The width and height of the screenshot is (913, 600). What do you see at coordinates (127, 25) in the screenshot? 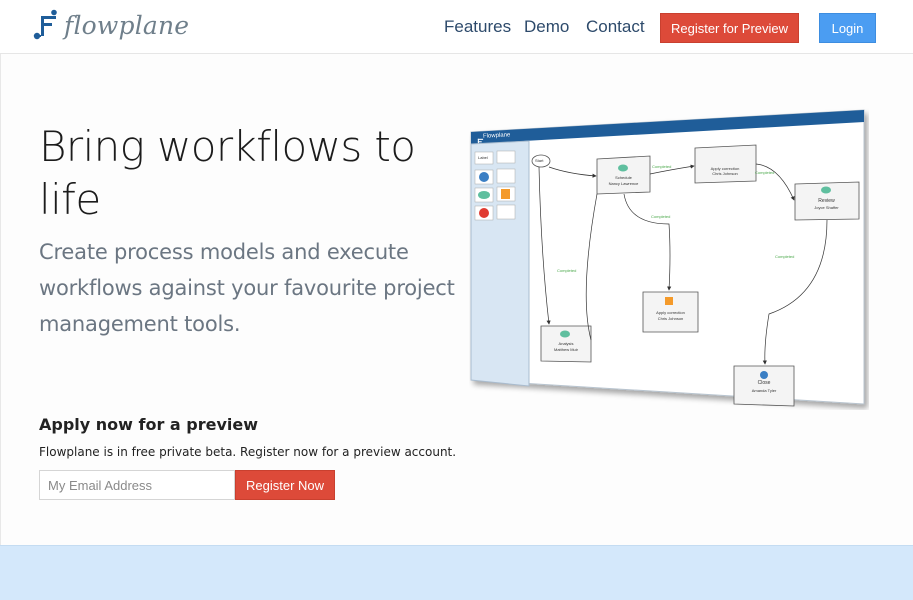
I see `brand-name: flowplane` at bounding box center [127, 25].